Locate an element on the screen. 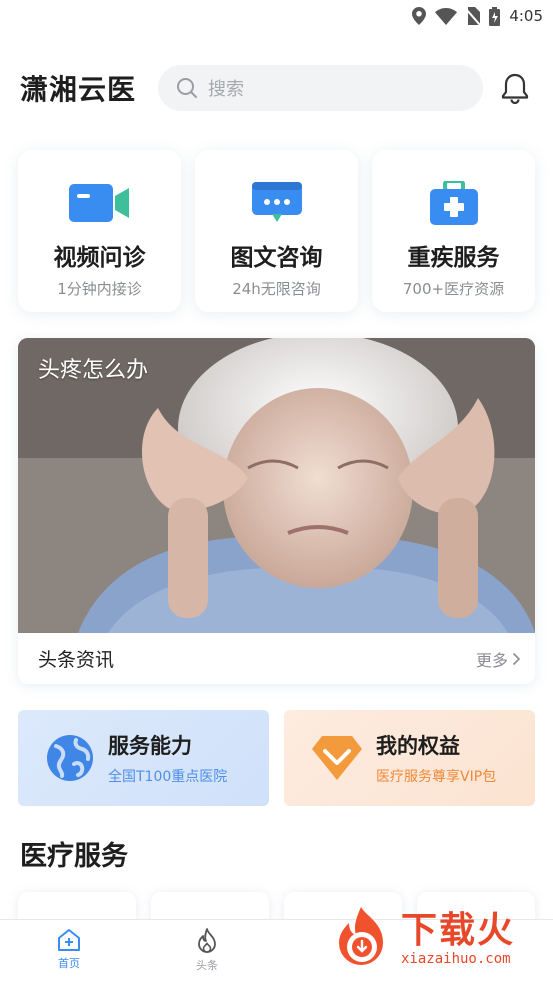  tab-headlines-label: 头条 is located at coordinates (207, 965).